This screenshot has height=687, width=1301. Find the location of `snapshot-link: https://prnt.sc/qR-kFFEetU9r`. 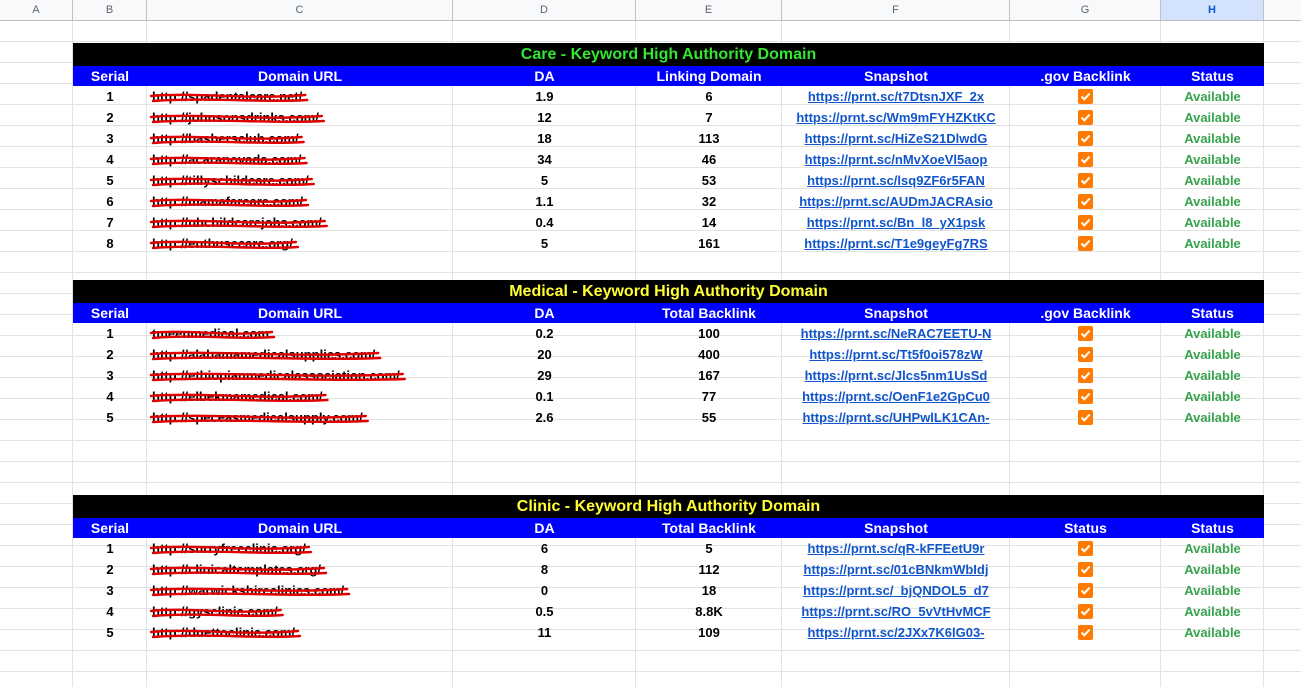

snapshot-link: https://prnt.sc/qR-kFFEetU9r is located at coordinates (896, 548).